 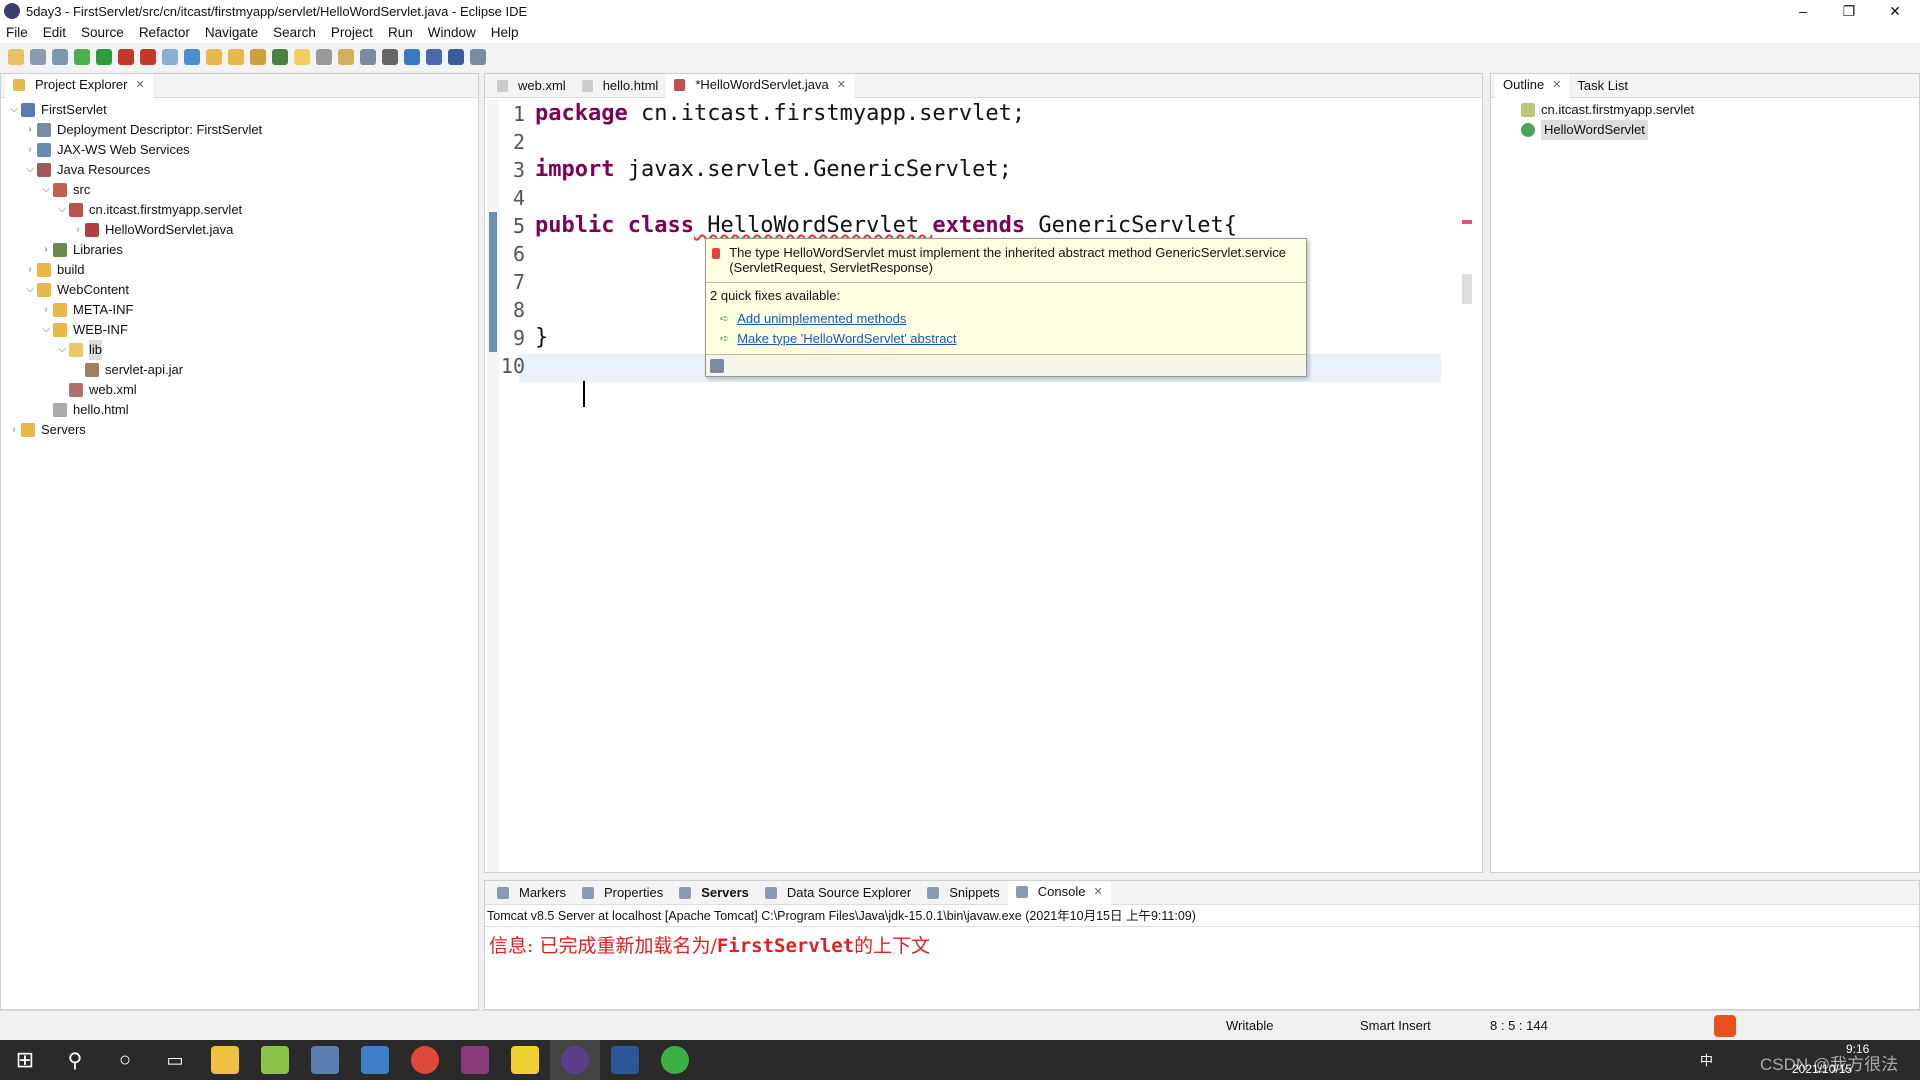 What do you see at coordinates (846, 338) in the screenshot?
I see `quick-fix-link: Make type 'HelloWordServlet' abstract` at bounding box center [846, 338].